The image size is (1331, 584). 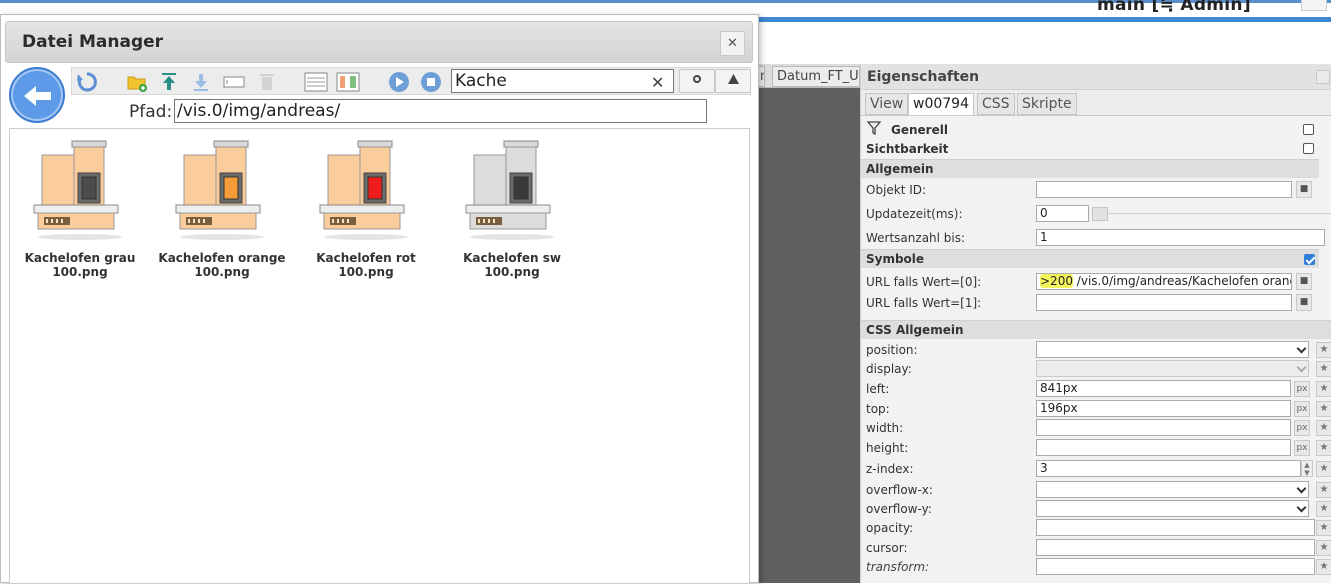 What do you see at coordinates (1175, 566) in the screenshot?
I see `transform-input` at bounding box center [1175, 566].